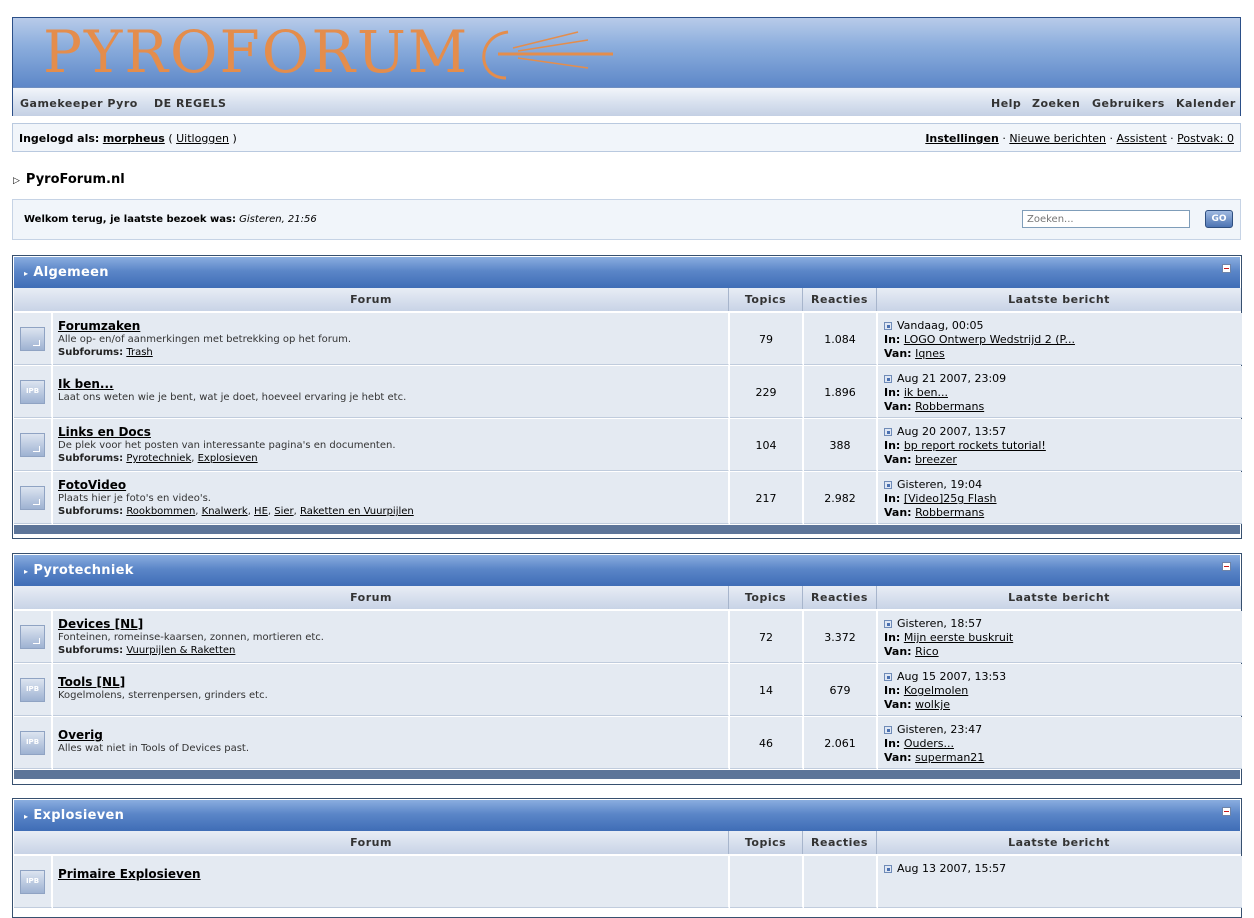  Describe the element at coordinates (1219, 219) in the screenshot. I see `search-go-button: GO` at that location.